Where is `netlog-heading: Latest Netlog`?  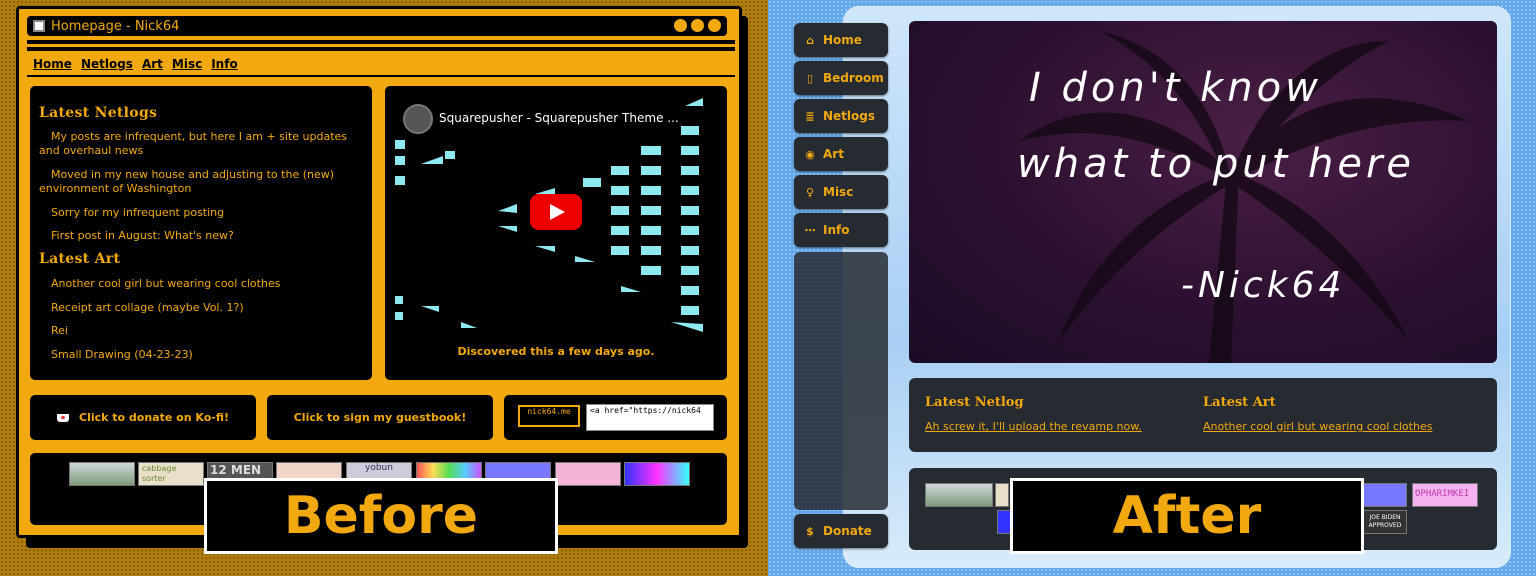 netlog-heading: Latest Netlog is located at coordinates (974, 402).